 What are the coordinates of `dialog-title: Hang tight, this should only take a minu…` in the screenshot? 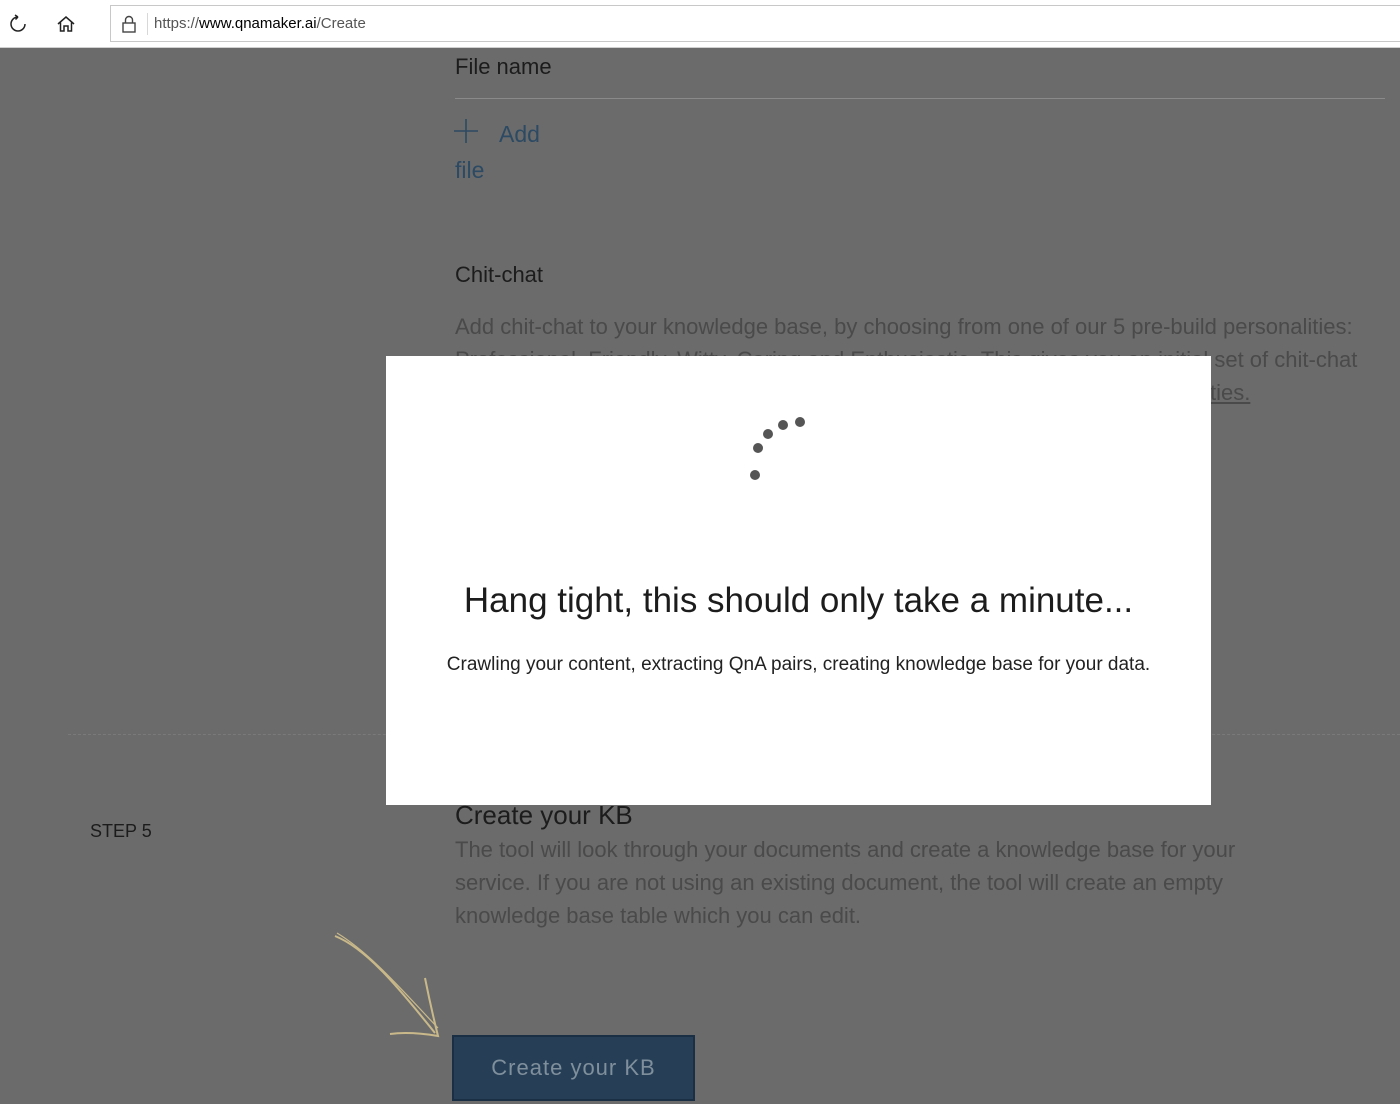 It's located at (798, 600).